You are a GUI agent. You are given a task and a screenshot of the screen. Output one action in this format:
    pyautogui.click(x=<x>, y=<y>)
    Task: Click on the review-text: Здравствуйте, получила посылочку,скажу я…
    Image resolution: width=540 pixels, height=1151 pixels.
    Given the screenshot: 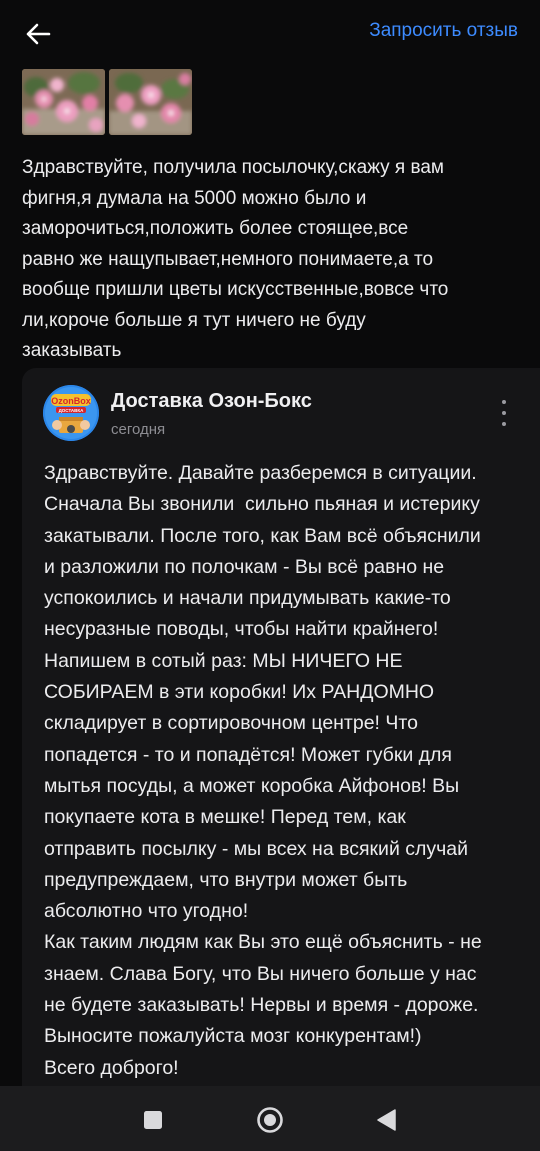 What is the action you would take?
    pyautogui.click(x=235, y=259)
    